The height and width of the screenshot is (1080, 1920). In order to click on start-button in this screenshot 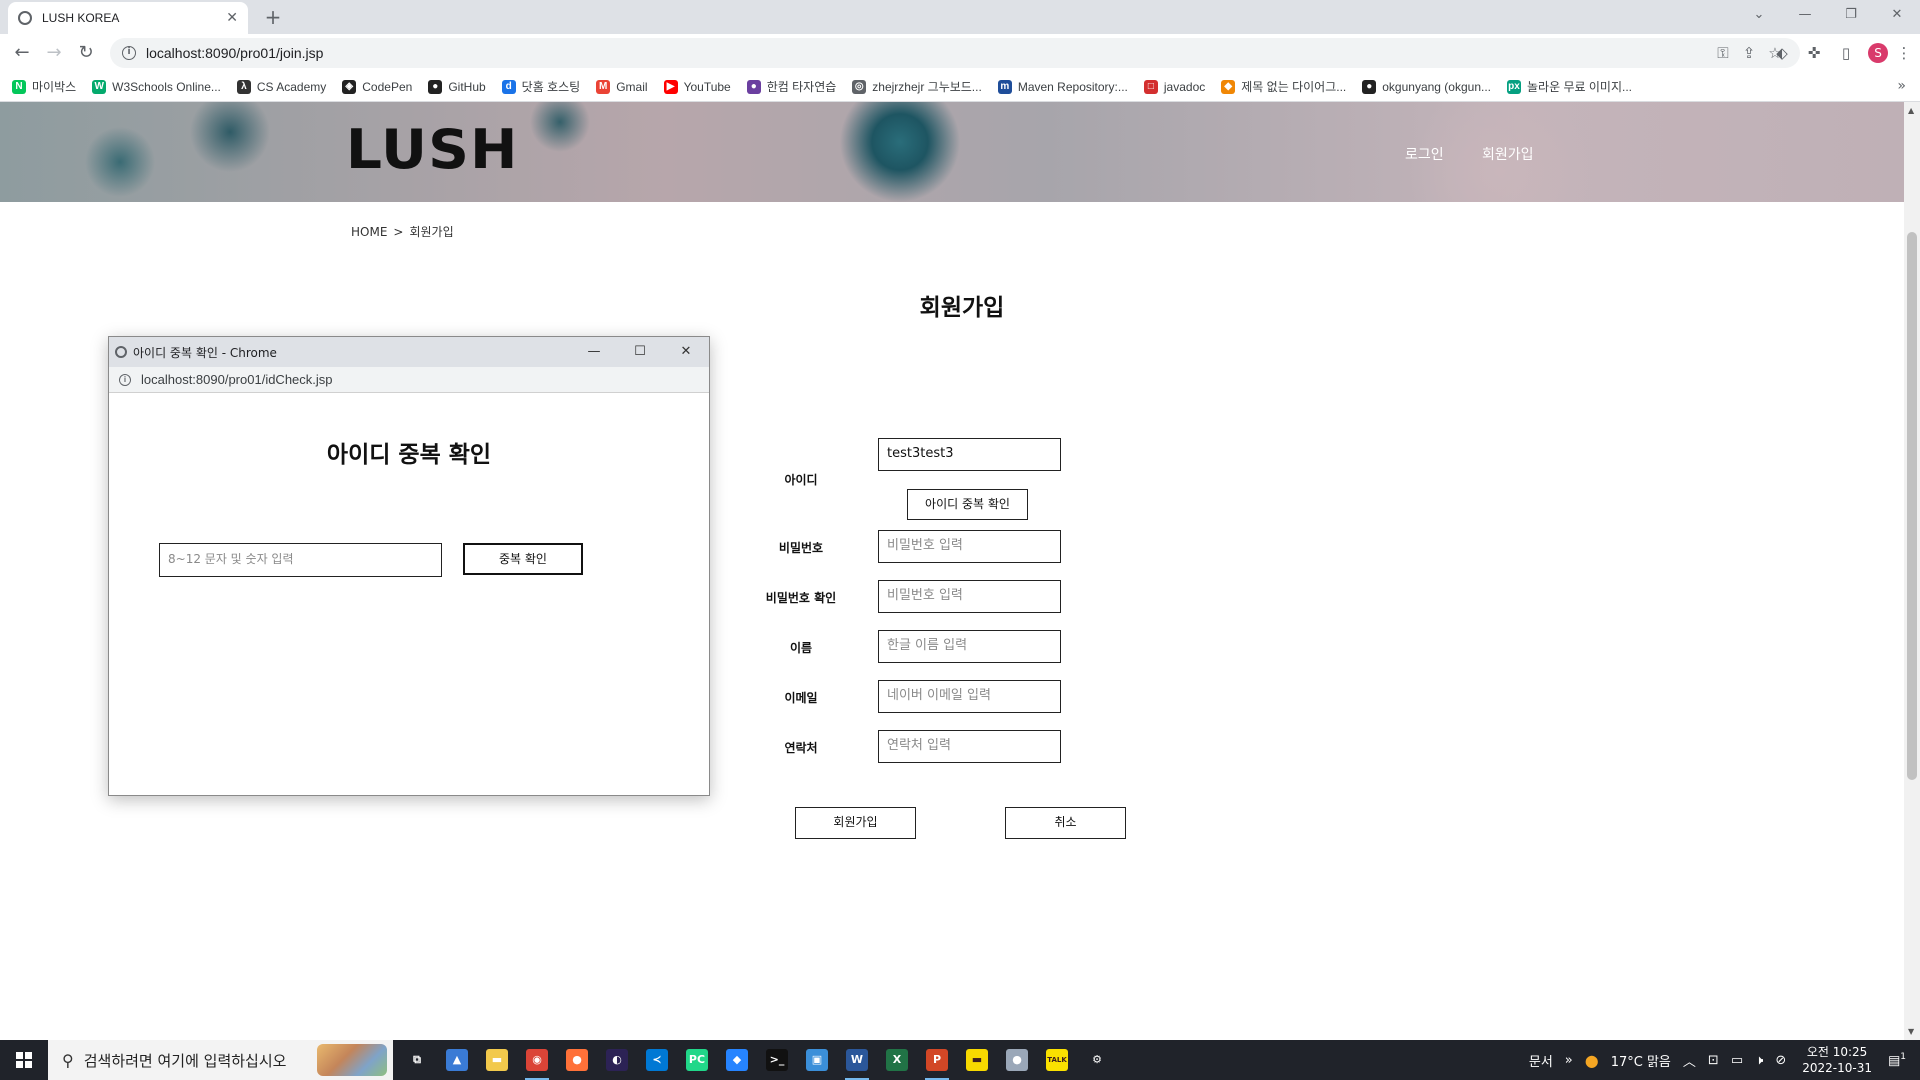, I will do `click(24, 1060)`.